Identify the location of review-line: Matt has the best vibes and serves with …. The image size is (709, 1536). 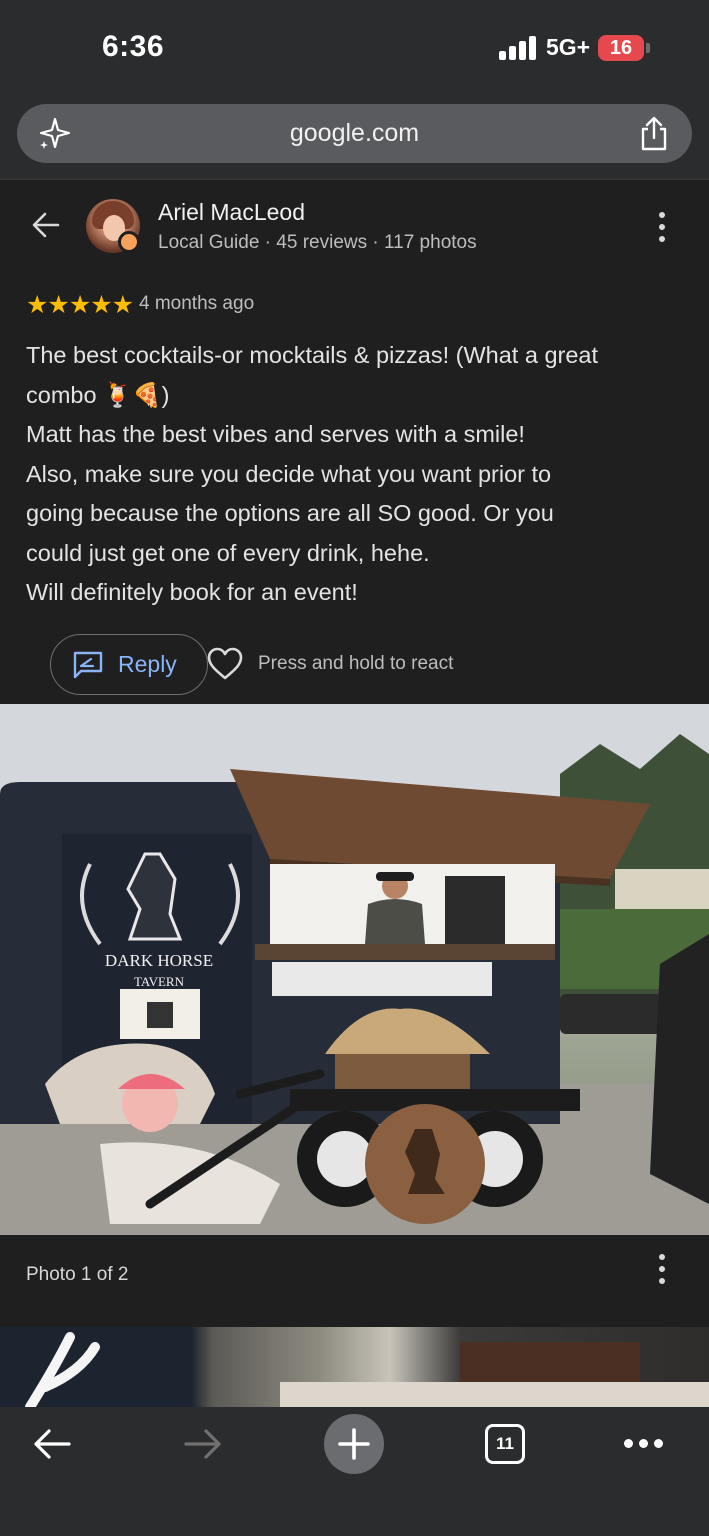
(275, 434).